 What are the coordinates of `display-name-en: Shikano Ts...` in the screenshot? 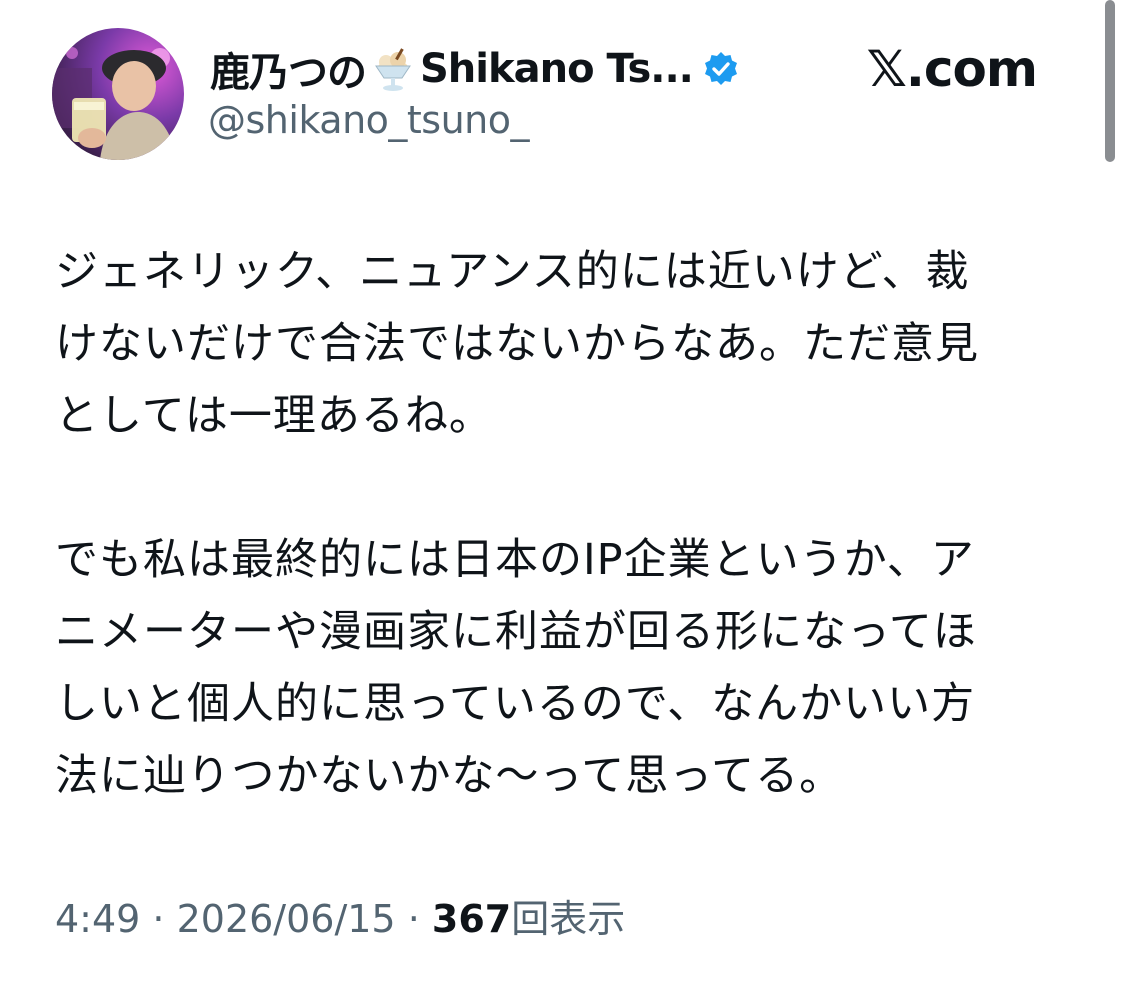 It's located at (557, 69).